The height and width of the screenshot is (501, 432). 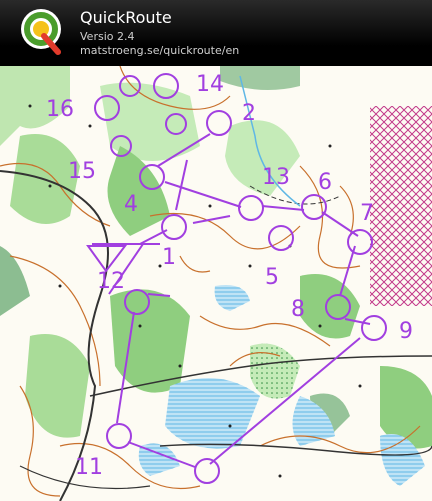 What do you see at coordinates (159, 51) in the screenshot?
I see `website-url: matstroeng.se/quickroute/en` at bounding box center [159, 51].